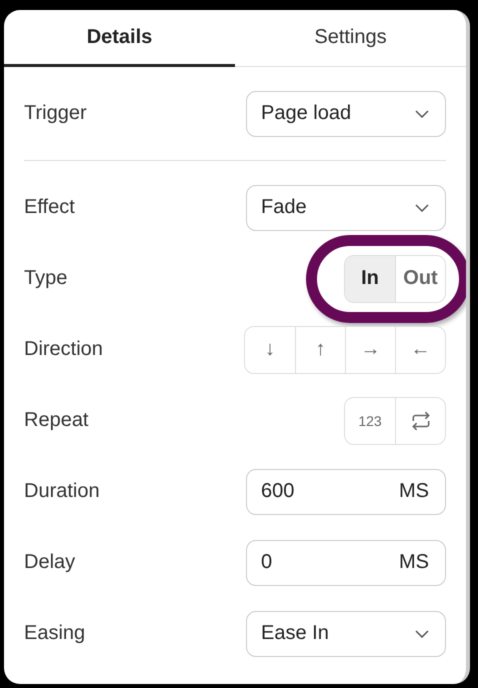 Image resolution: width=478 pixels, height=688 pixels. I want to click on input-field: 600 MS, so click(346, 491).